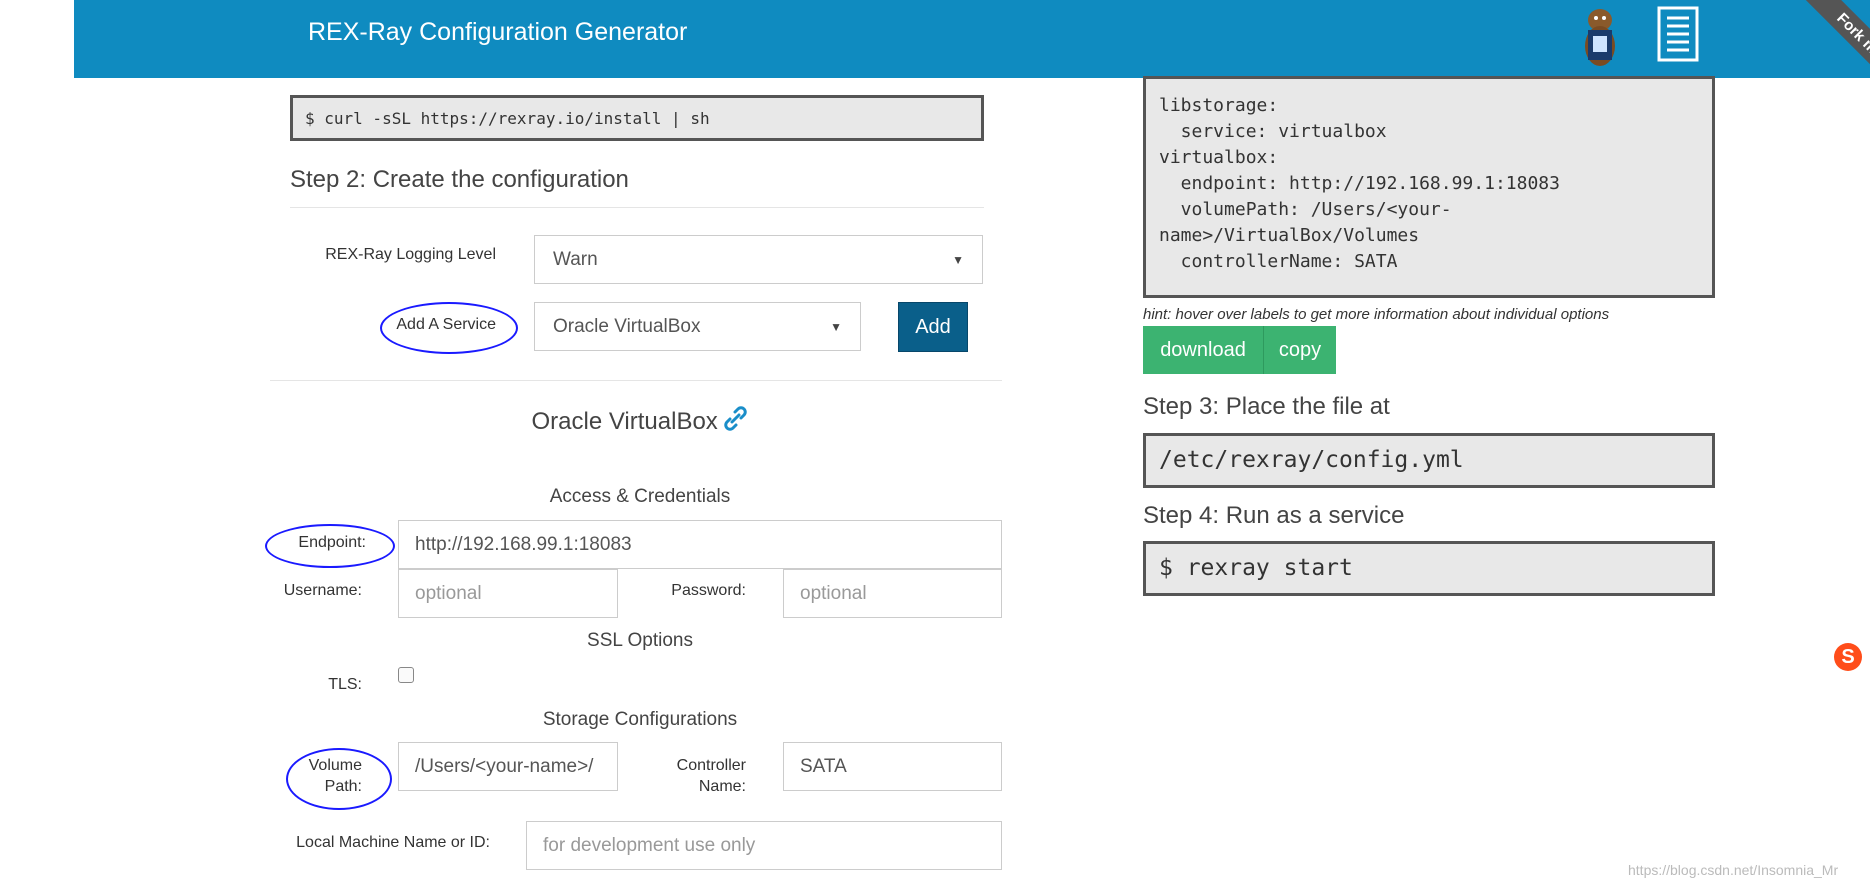 The image size is (1870, 890). Describe the element at coordinates (345, 684) in the screenshot. I see `tls-label: TLS:` at that location.